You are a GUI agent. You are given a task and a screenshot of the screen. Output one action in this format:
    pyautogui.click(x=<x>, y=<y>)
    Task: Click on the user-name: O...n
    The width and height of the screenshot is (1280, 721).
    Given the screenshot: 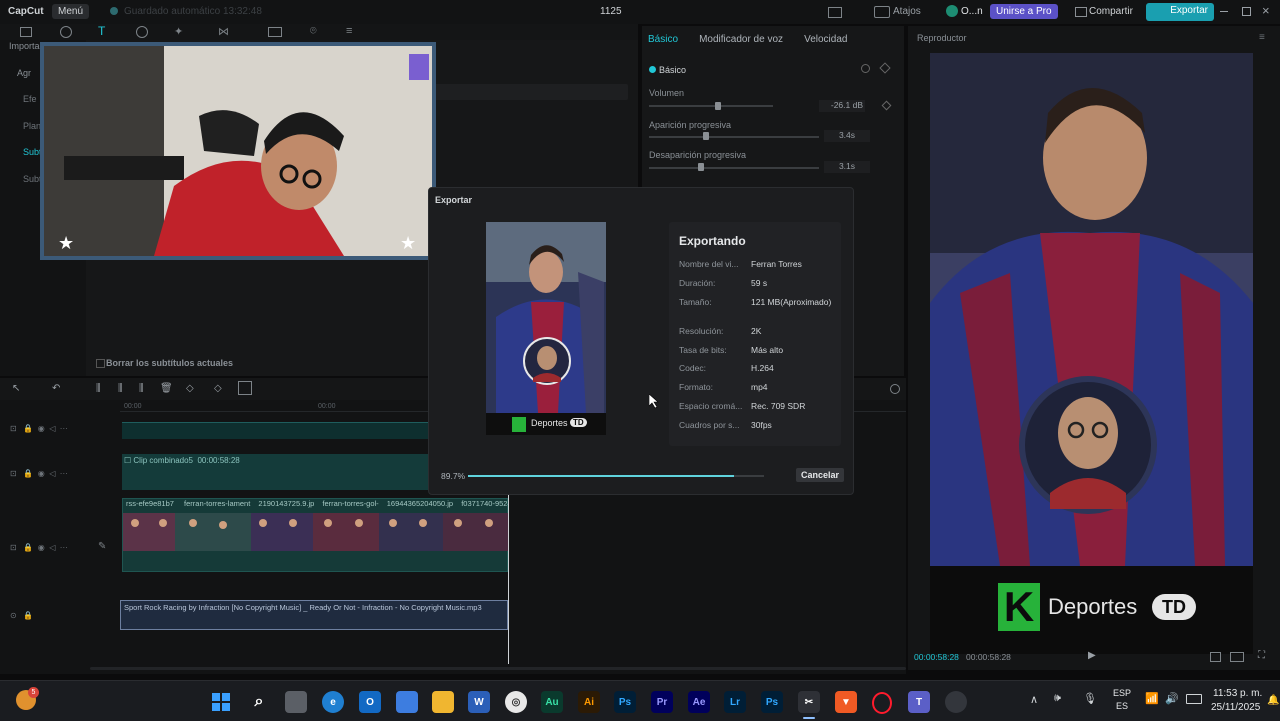 What is the action you would take?
    pyautogui.click(x=972, y=11)
    